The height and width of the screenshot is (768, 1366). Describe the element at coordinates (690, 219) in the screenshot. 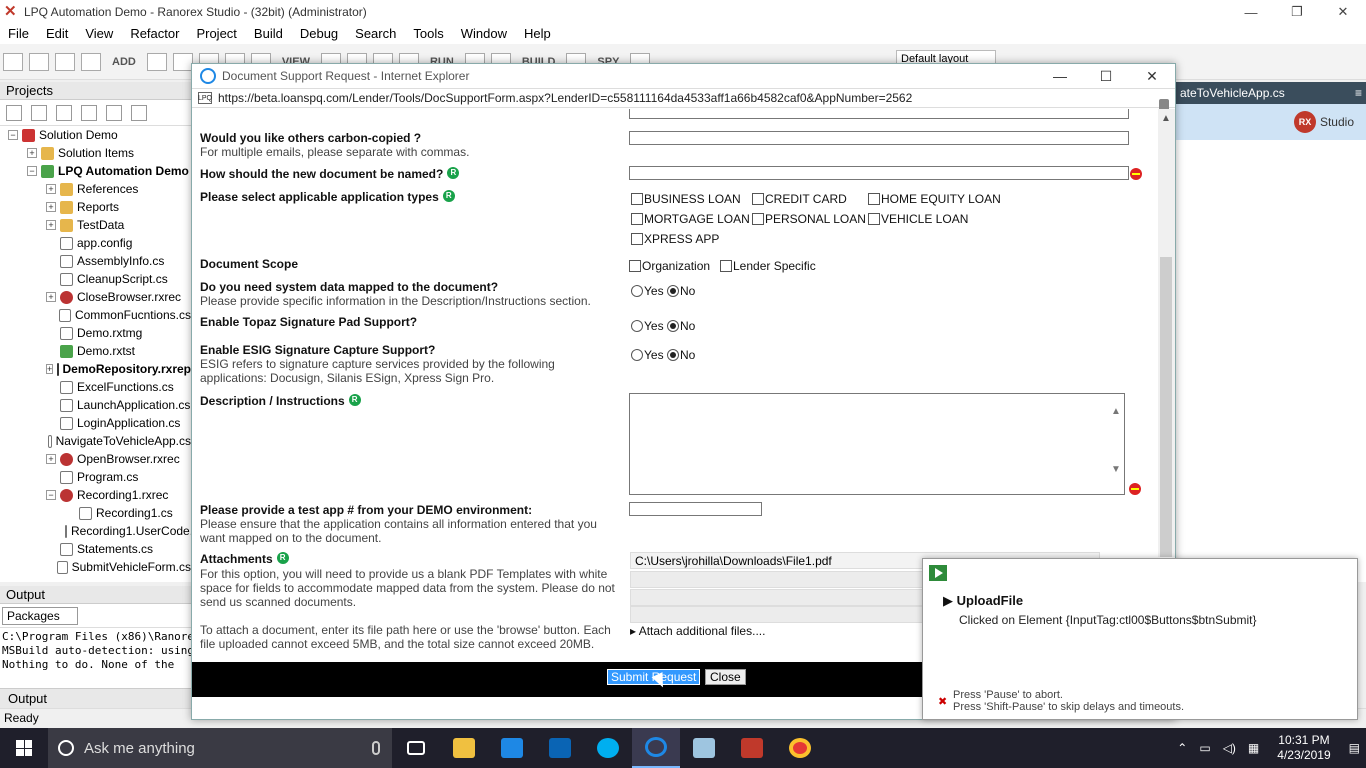

I see `chk-mortgage-loan: MORTGAGE LOAN` at that location.